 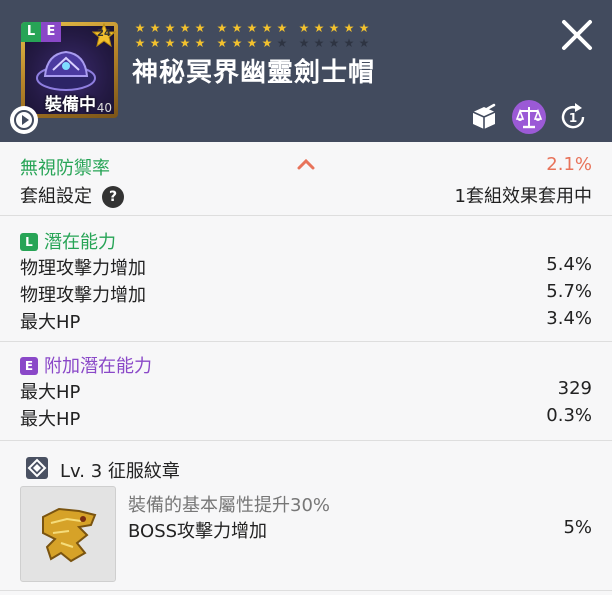 I want to click on chevron-up-icon, so click(x=306, y=164).